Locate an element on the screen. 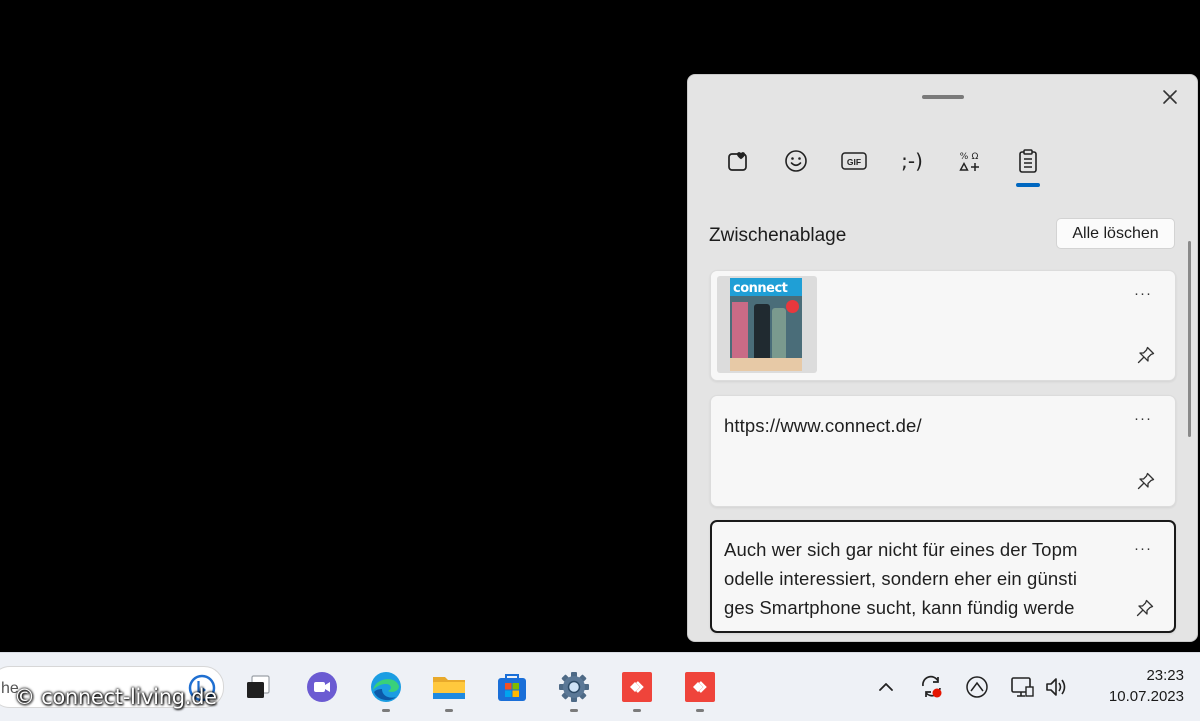 The width and height of the screenshot is (1200, 721). file-explorer-button is located at coordinates (449, 687).